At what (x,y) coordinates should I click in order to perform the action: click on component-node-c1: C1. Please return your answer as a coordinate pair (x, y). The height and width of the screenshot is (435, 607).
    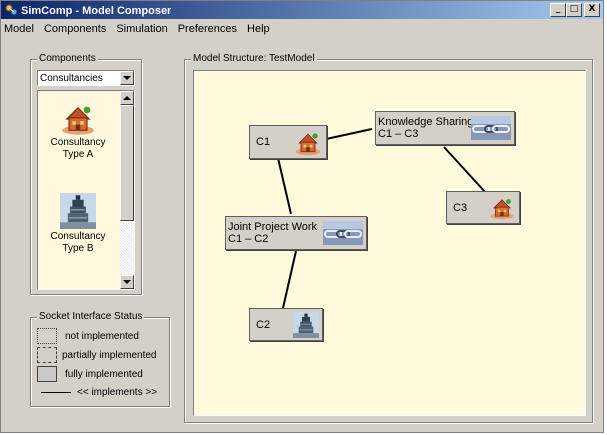
    Looking at the image, I should click on (288, 142).